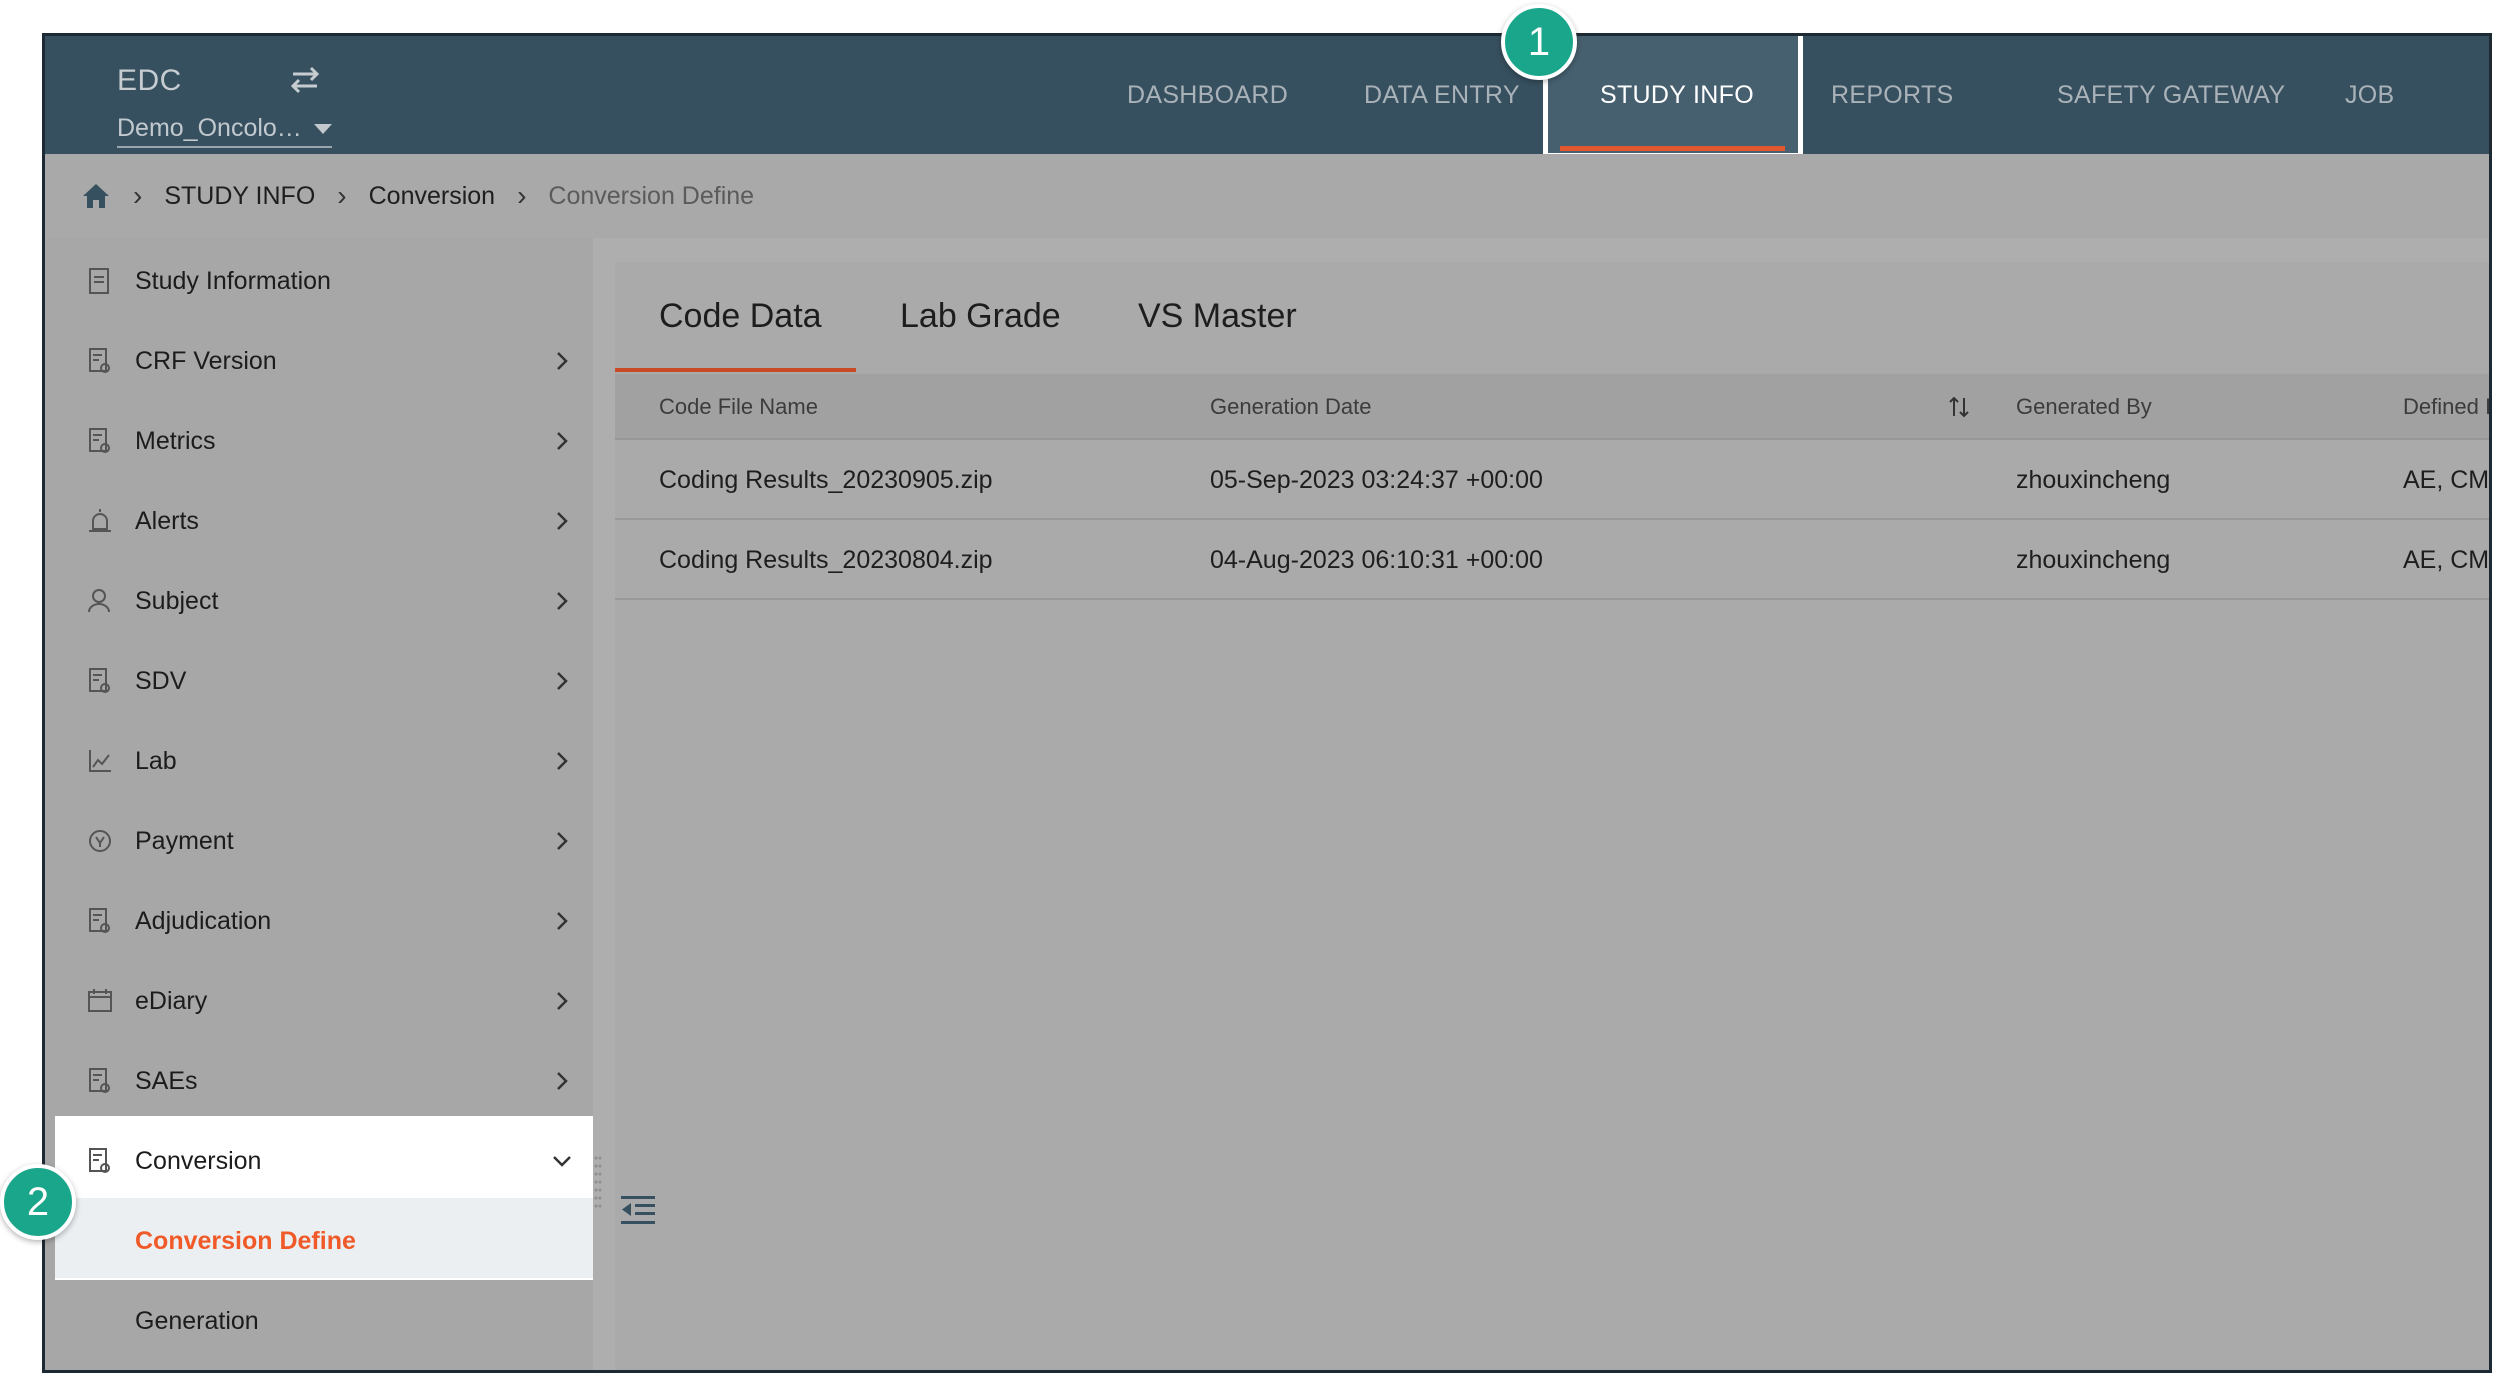 The width and height of the screenshot is (2500, 1379). Describe the element at coordinates (651, 195) in the screenshot. I see `breadcrumb-current: Conversion Define` at that location.